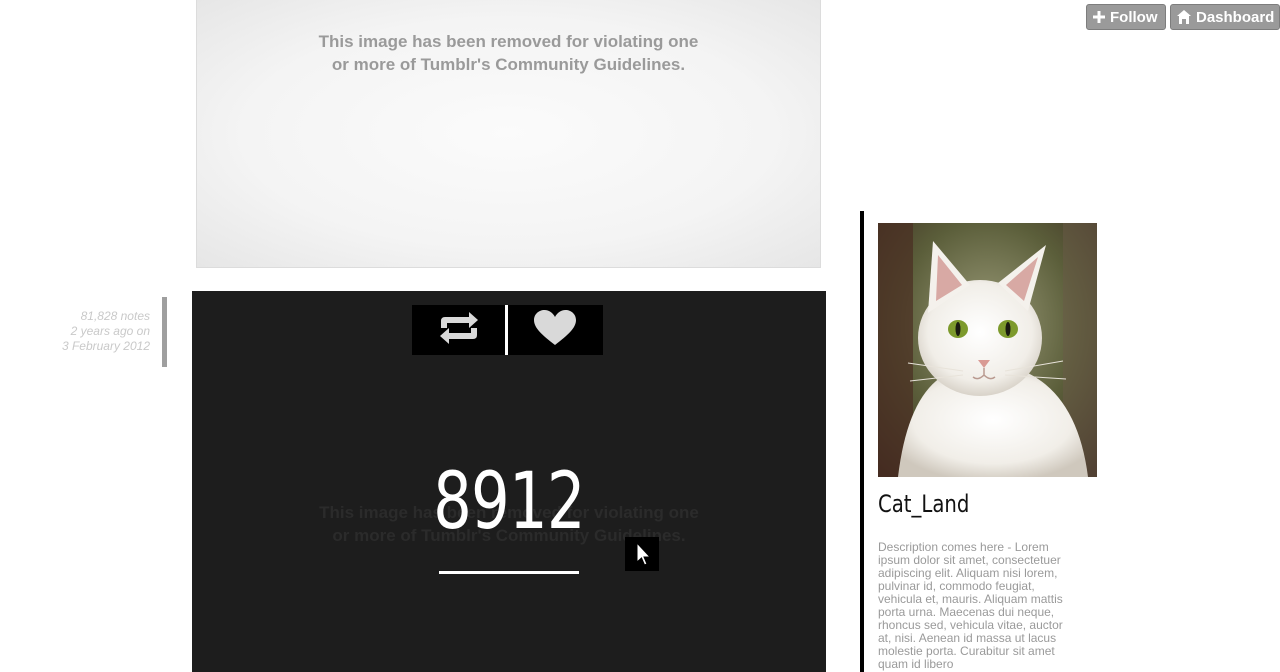 The image size is (1280, 672). Describe the element at coordinates (1235, 17) in the screenshot. I see `dashboard-label: Dashboard` at that location.